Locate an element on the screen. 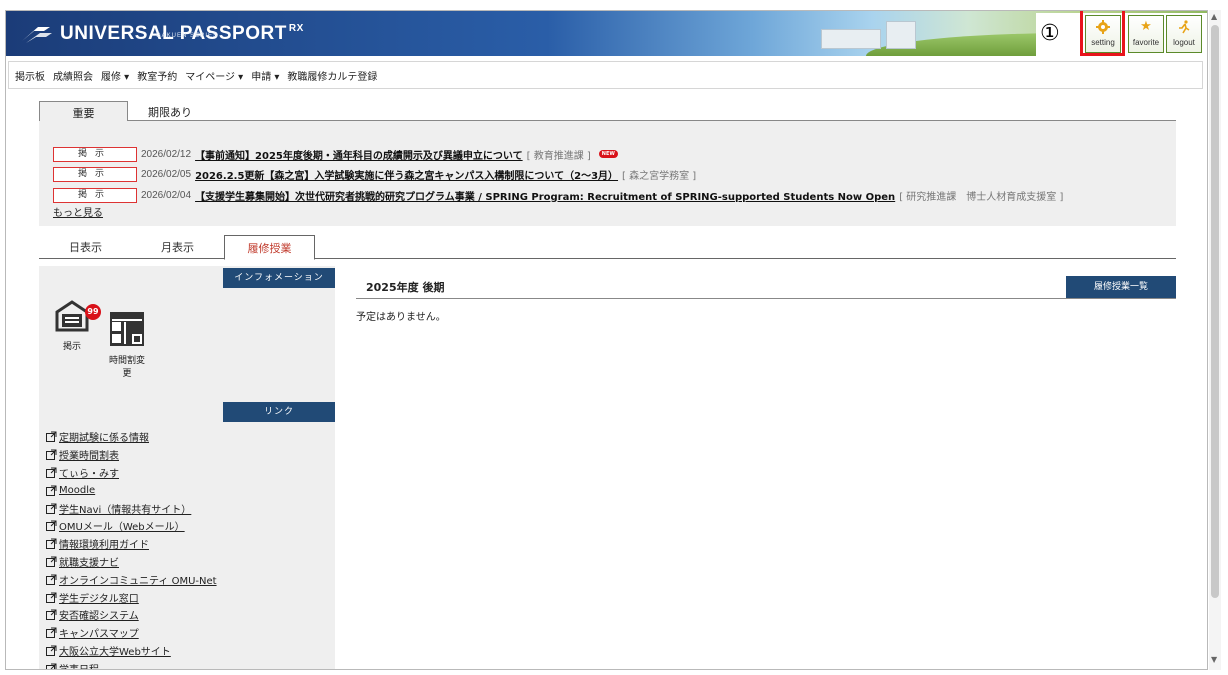 This screenshot has height=675, width=1228. logo-subtitle: GAKUEN SERIES is located at coordinates (187, 36).